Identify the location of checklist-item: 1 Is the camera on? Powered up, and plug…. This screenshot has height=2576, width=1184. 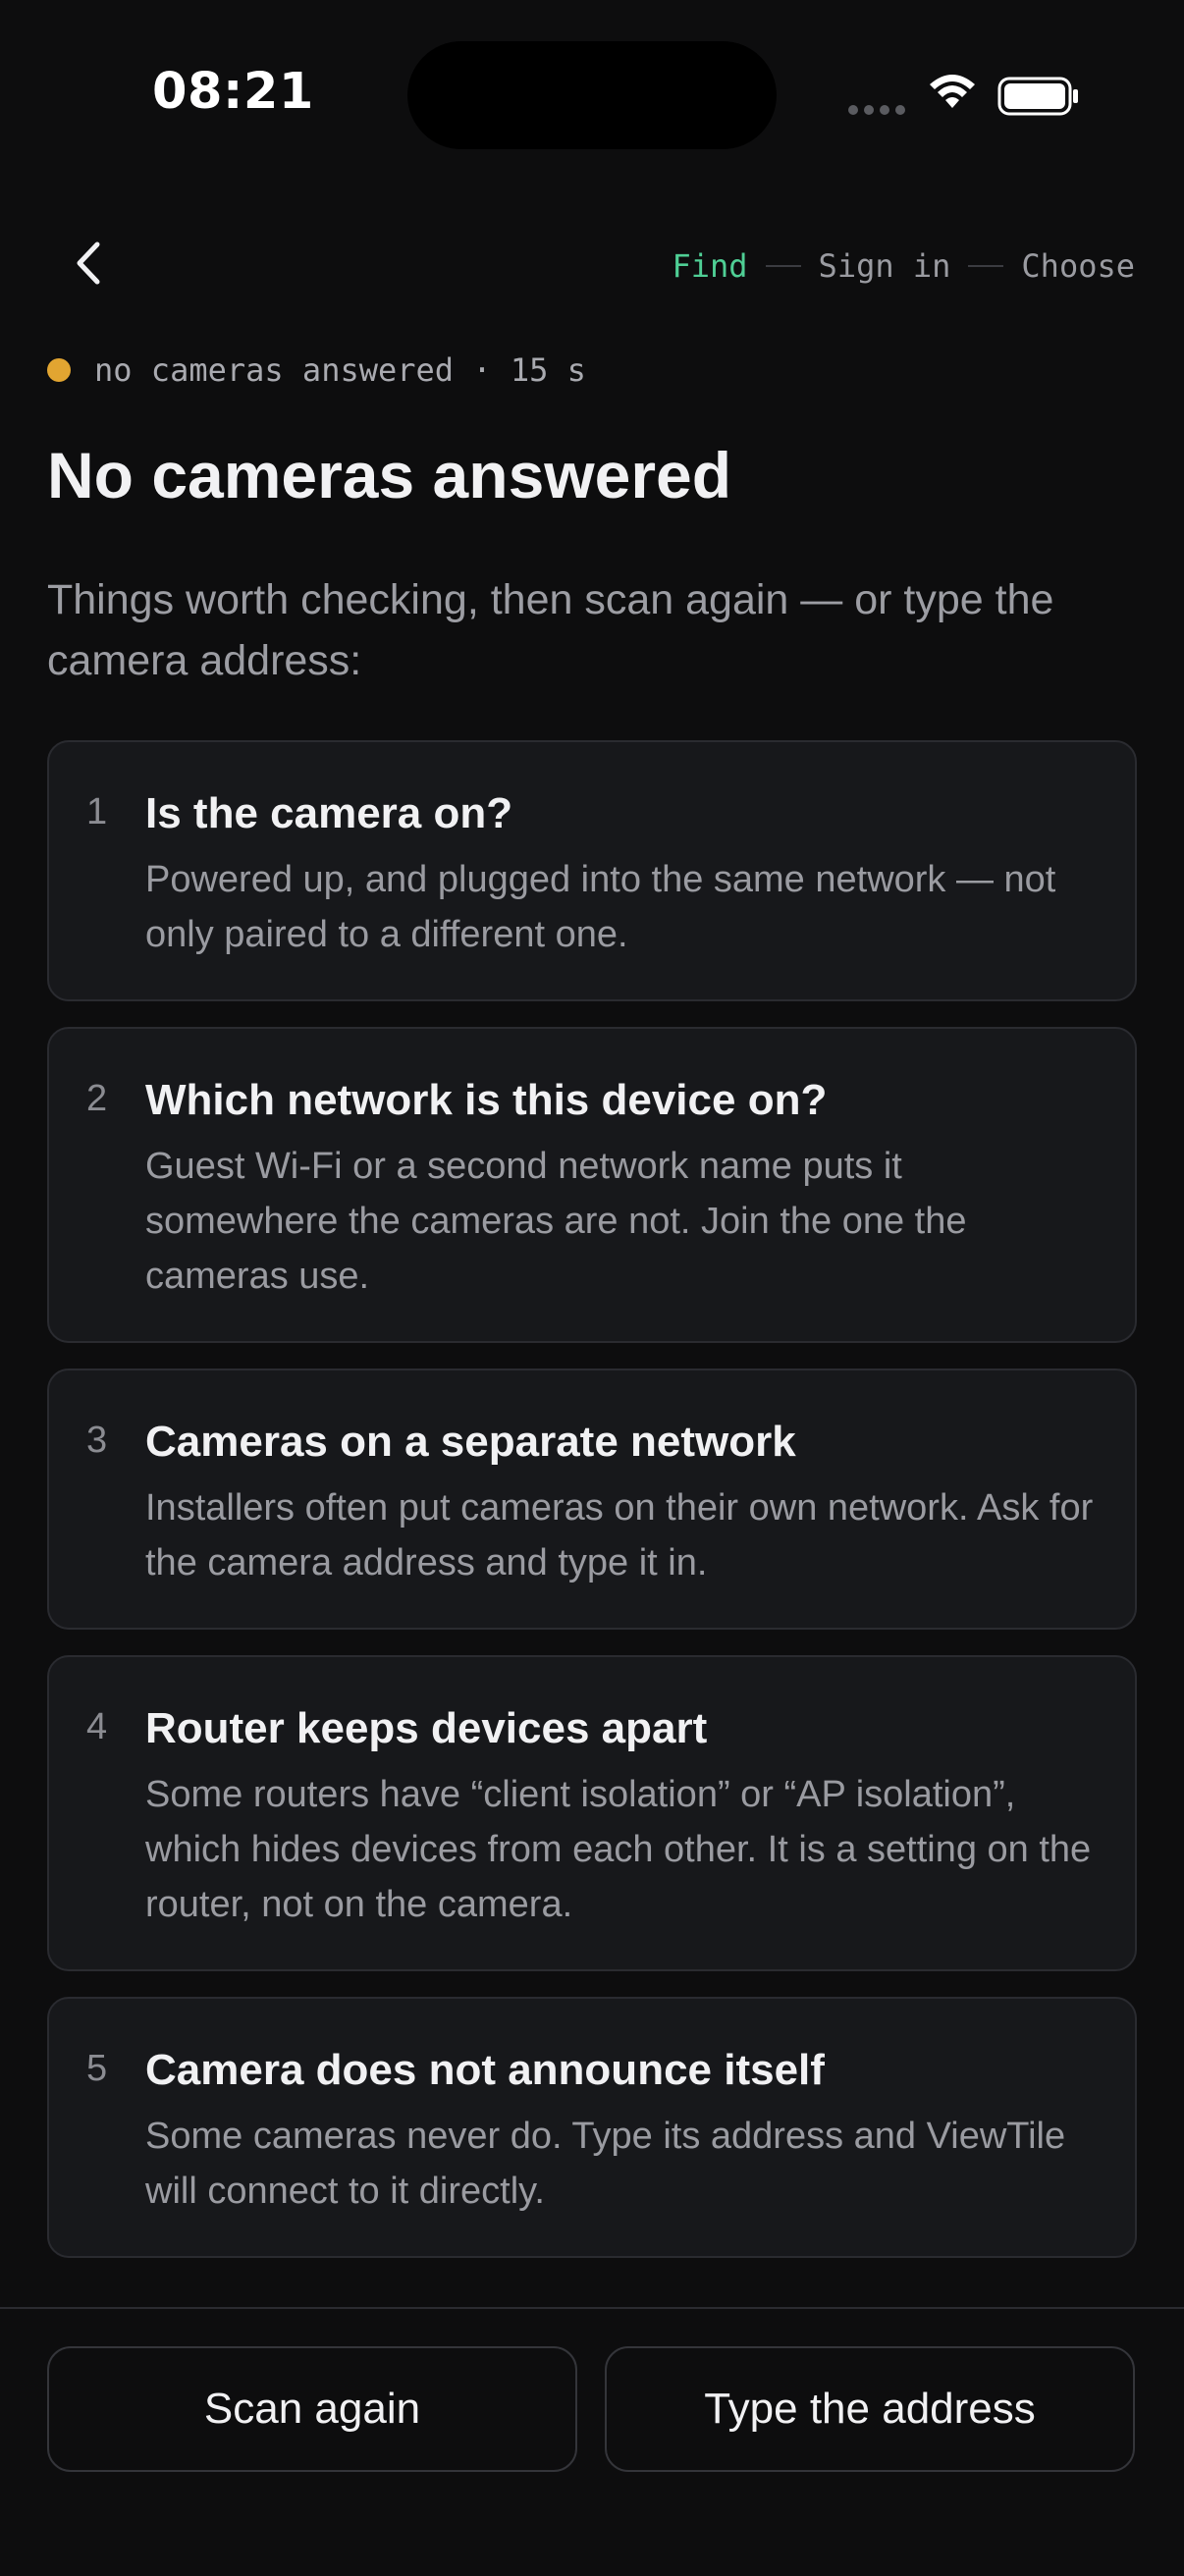
(592, 870).